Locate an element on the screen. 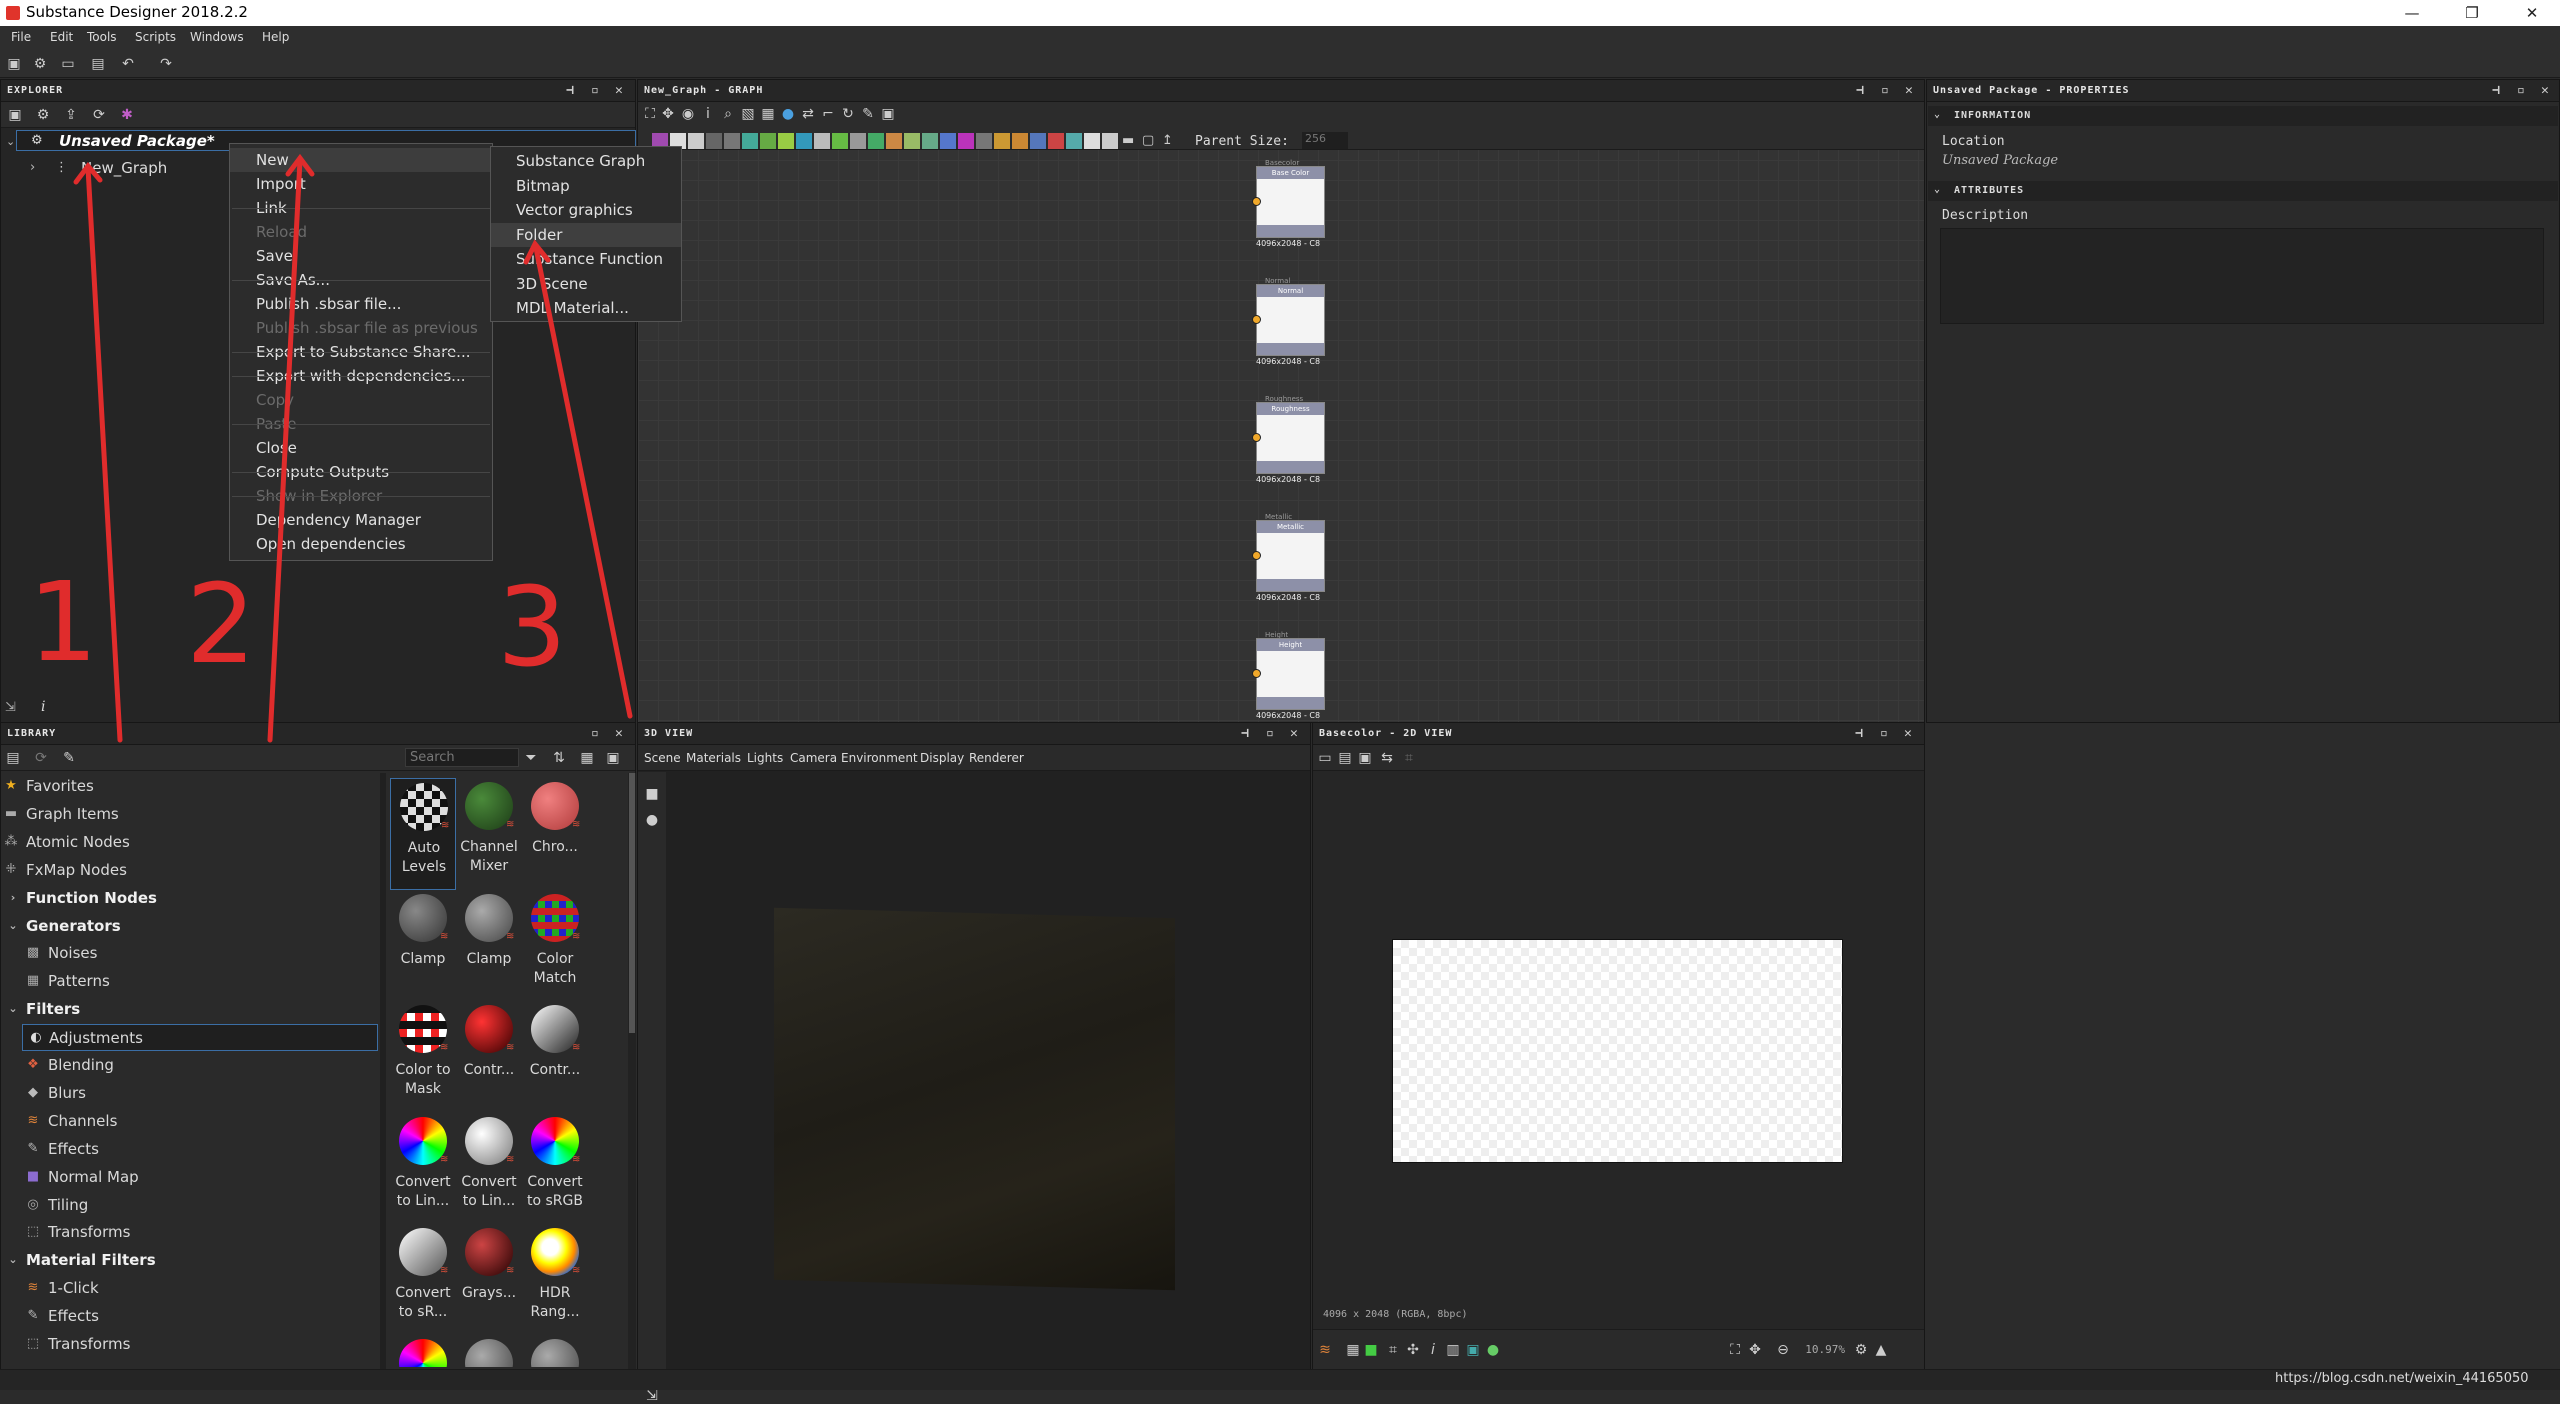 The height and width of the screenshot is (1404, 2560). python-icon: ● is located at coordinates (788, 114).